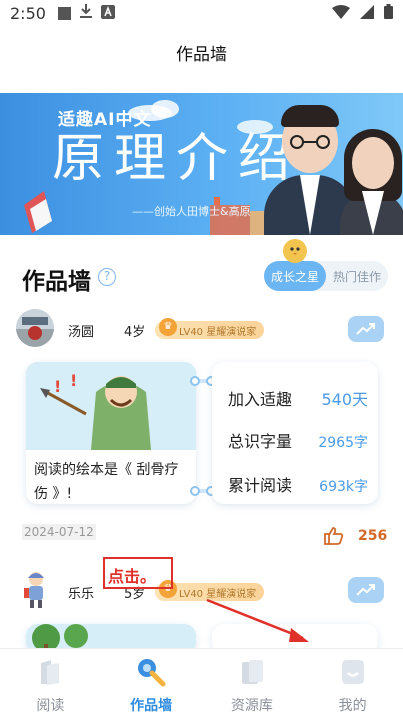  What do you see at coordinates (50, 706) in the screenshot?
I see `nav-label: 阅读` at bounding box center [50, 706].